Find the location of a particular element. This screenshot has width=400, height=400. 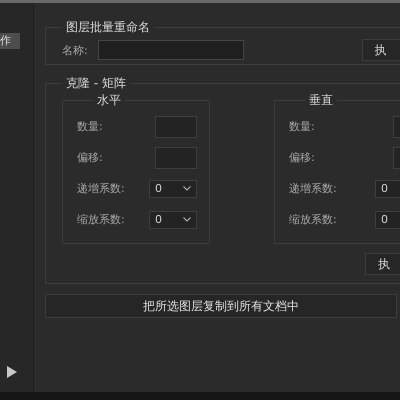

group-title: 水平 is located at coordinates (109, 100).